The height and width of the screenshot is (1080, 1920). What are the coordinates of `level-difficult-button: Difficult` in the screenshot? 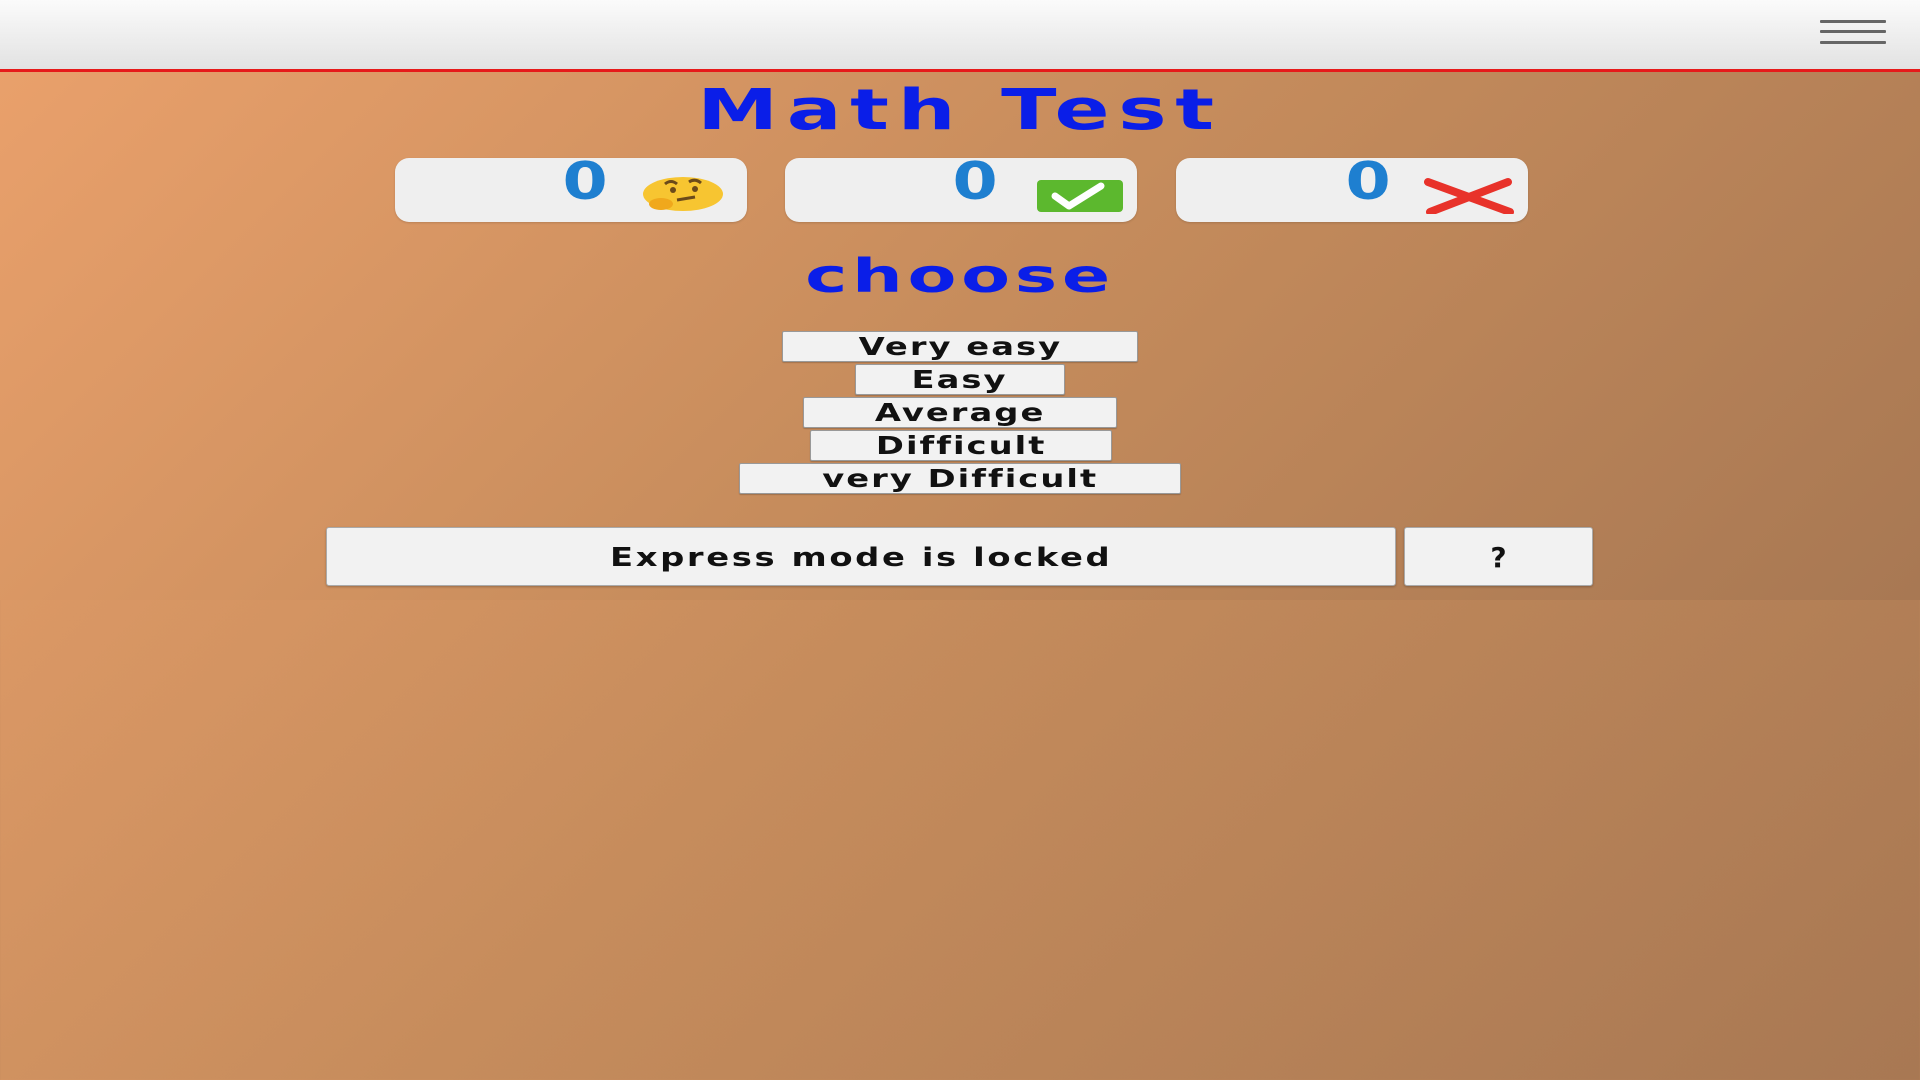 It's located at (961, 445).